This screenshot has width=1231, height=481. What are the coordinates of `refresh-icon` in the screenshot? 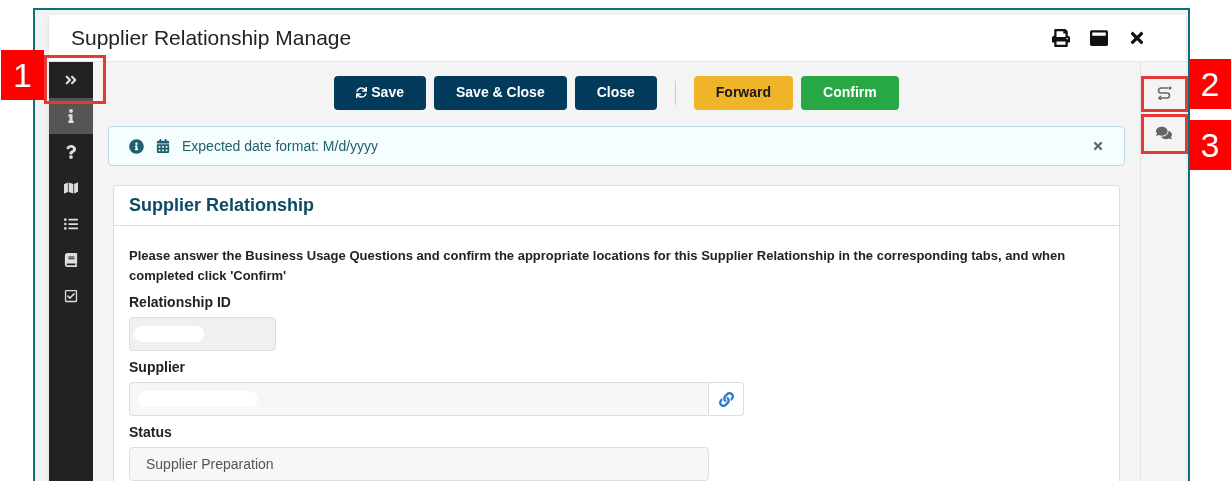 It's located at (362, 92).